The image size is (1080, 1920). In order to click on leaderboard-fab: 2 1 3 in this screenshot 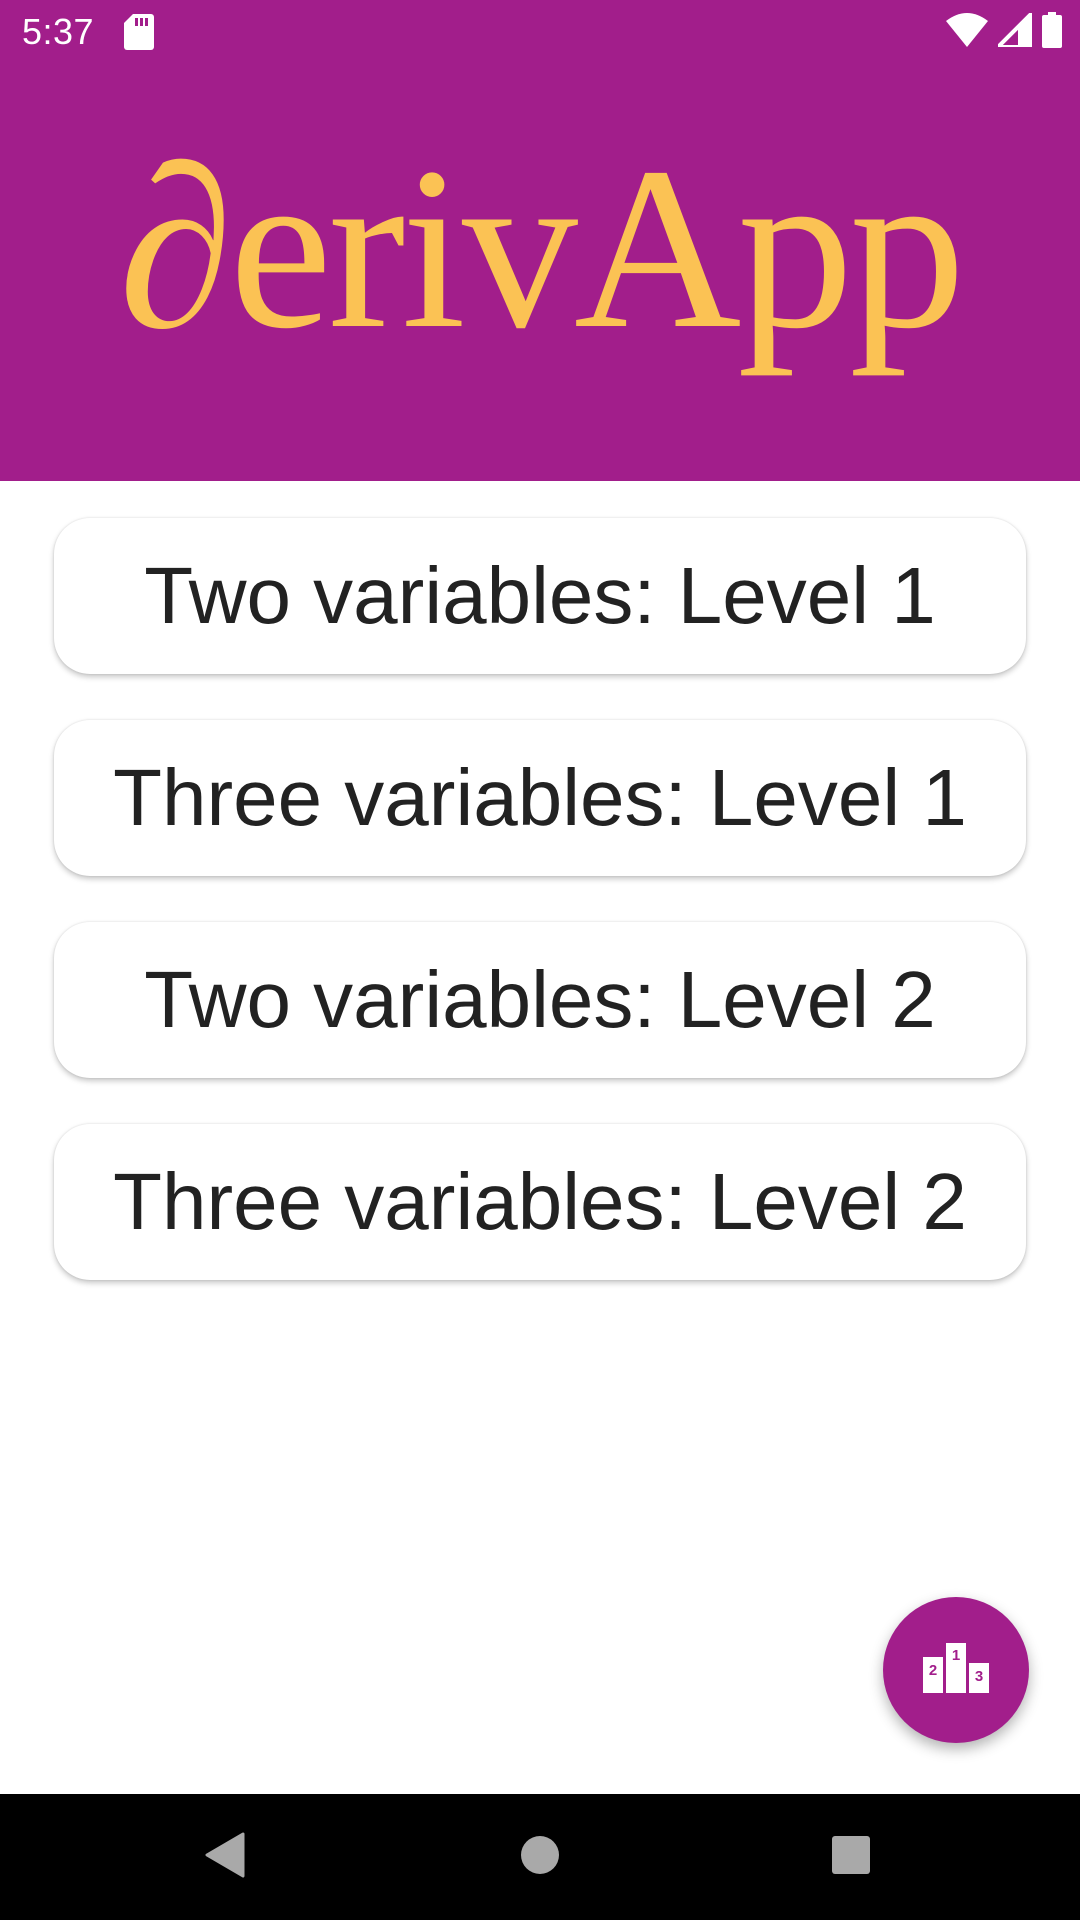, I will do `click(956, 1670)`.